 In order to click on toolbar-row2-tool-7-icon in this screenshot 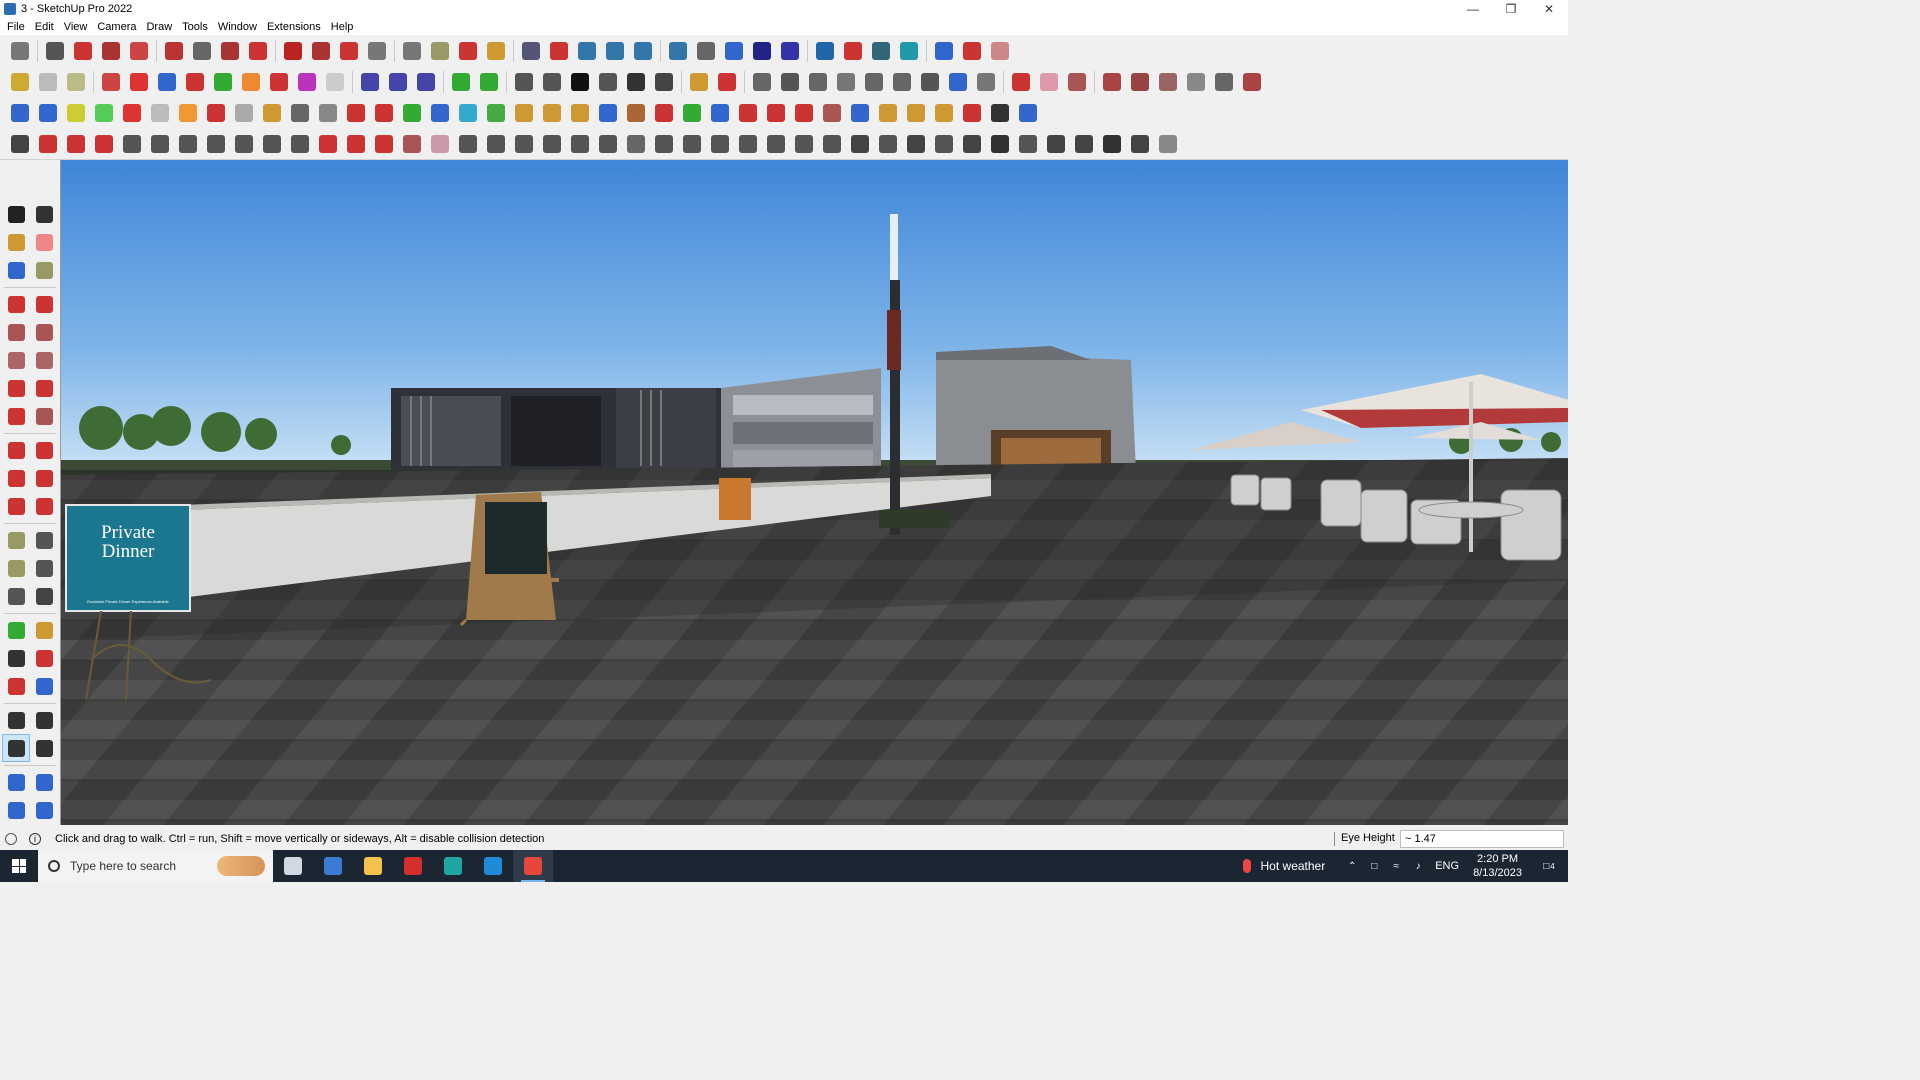, I will do `click(195, 82)`.